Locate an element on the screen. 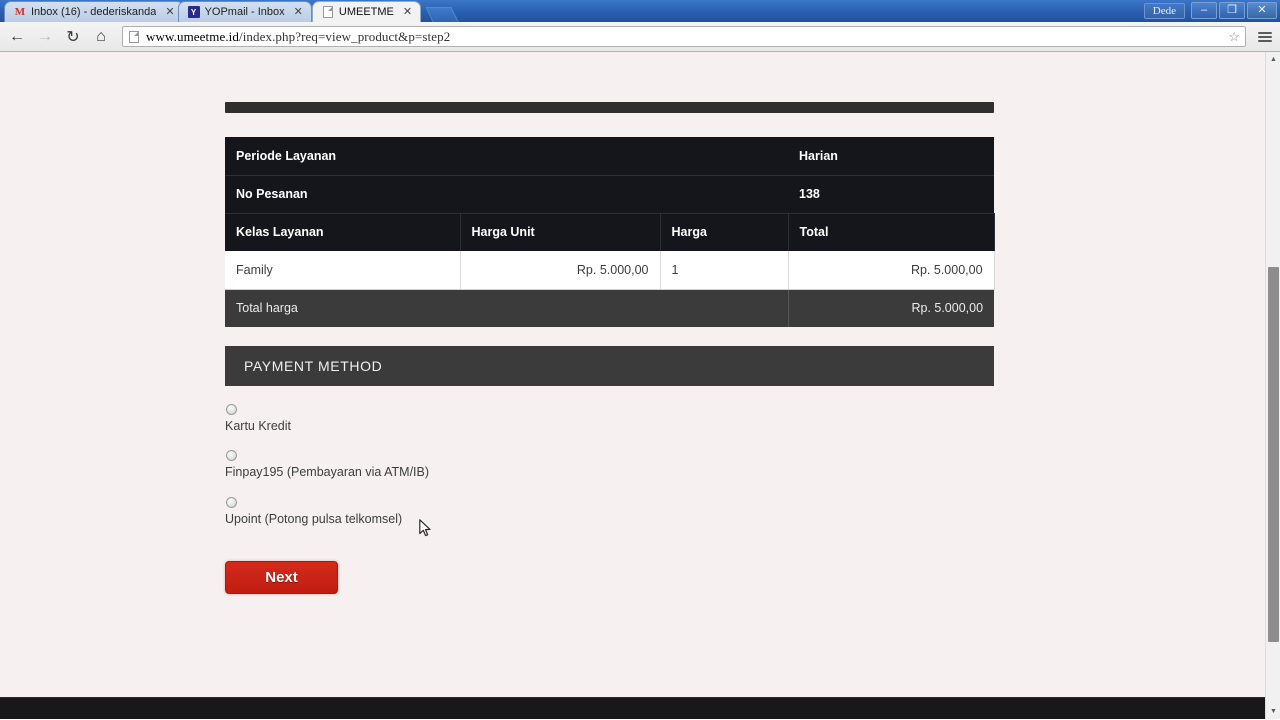 Image resolution: width=1280 pixels, height=720 pixels. tab-title: Inbox (16) - dederiskanda is located at coordinates (94, 12).